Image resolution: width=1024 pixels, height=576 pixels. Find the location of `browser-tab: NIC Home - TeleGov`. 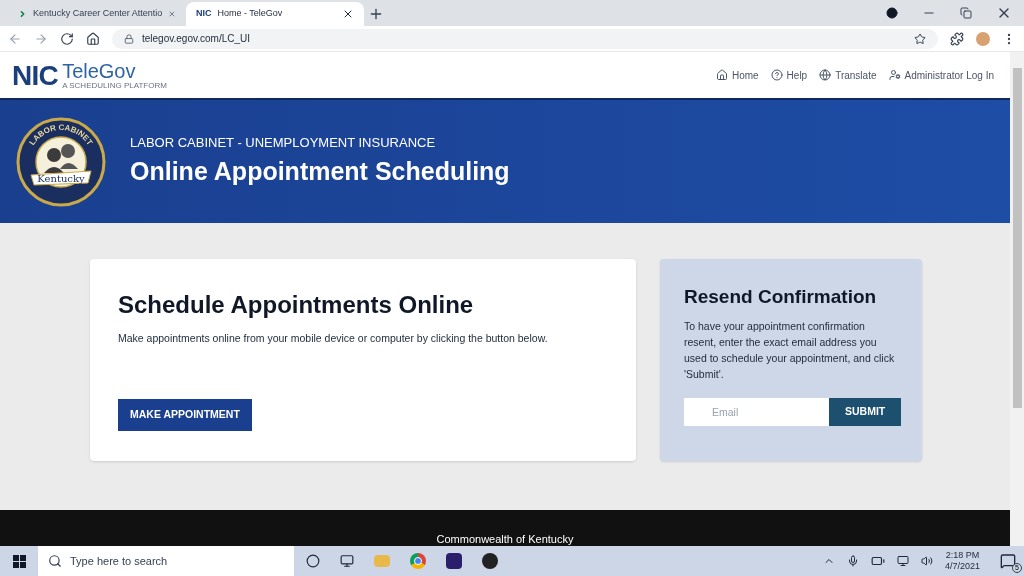

browser-tab: NIC Home - TeleGov is located at coordinates (275, 14).